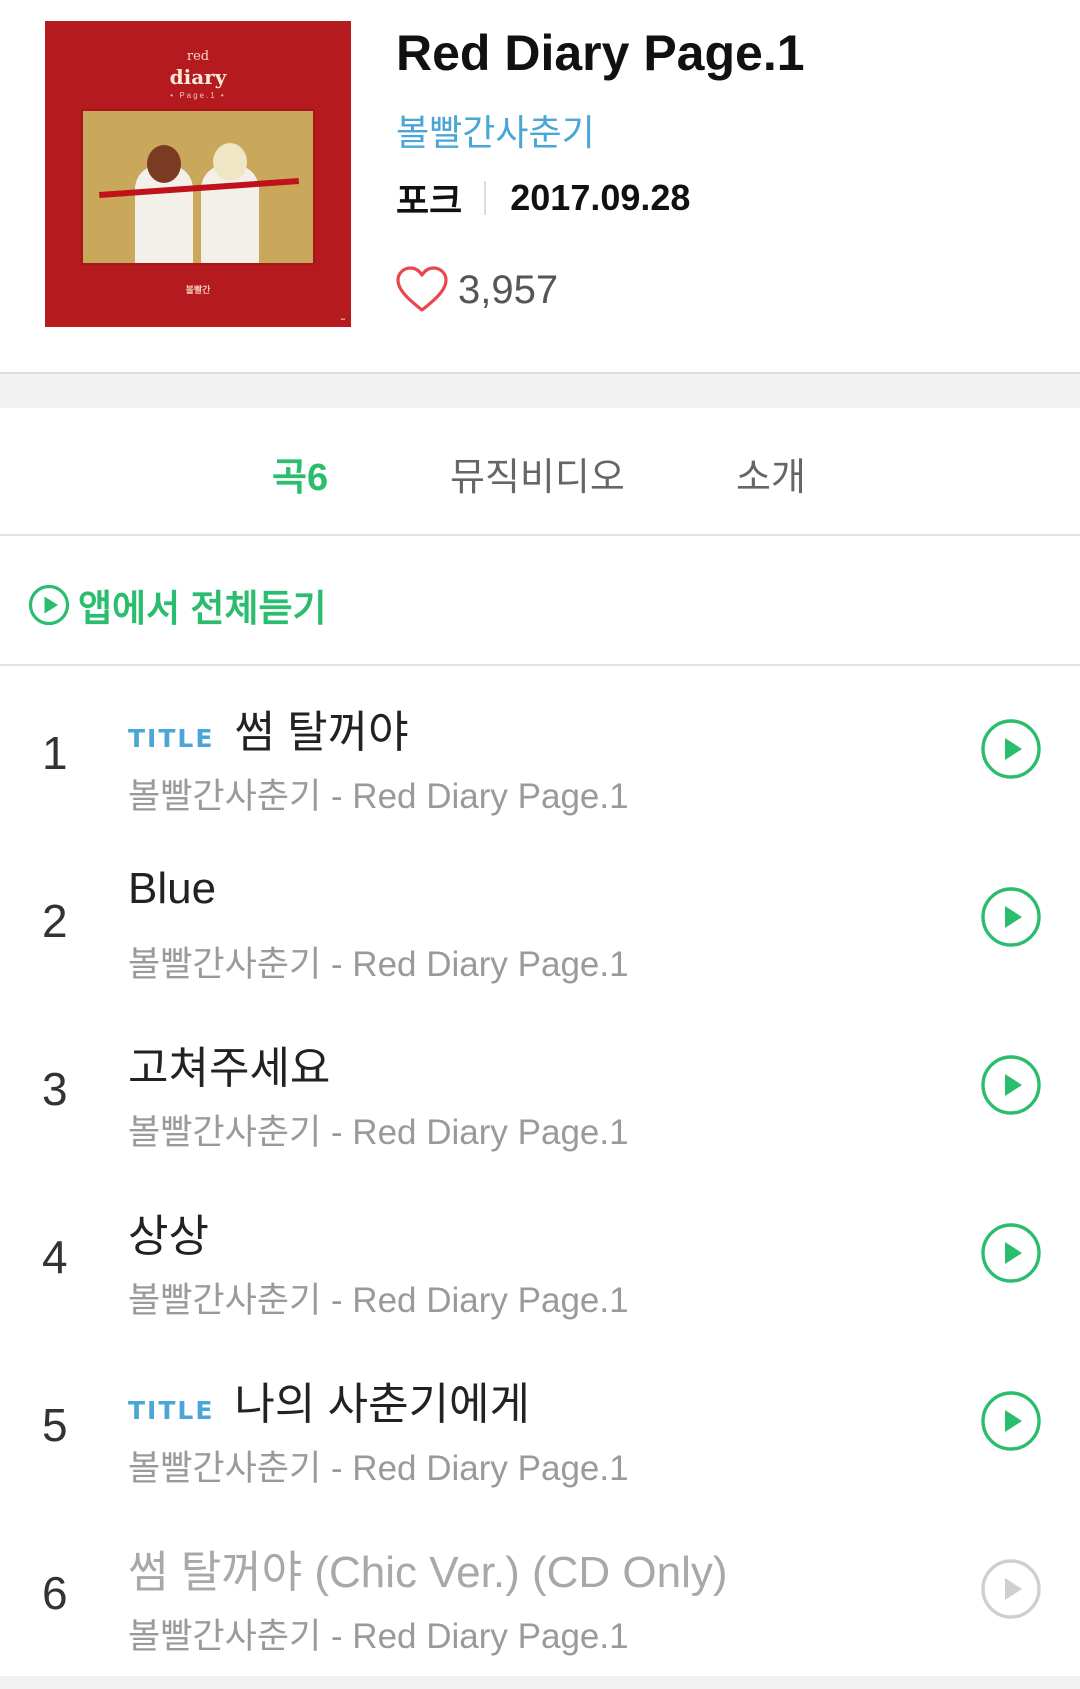 This screenshot has width=1080, height=1689. Describe the element at coordinates (540, 1422) in the screenshot. I see `track-row: 5 TITLE 나의 사춘기에게볼빨간사춘기 - Red Diary Page.1` at that location.